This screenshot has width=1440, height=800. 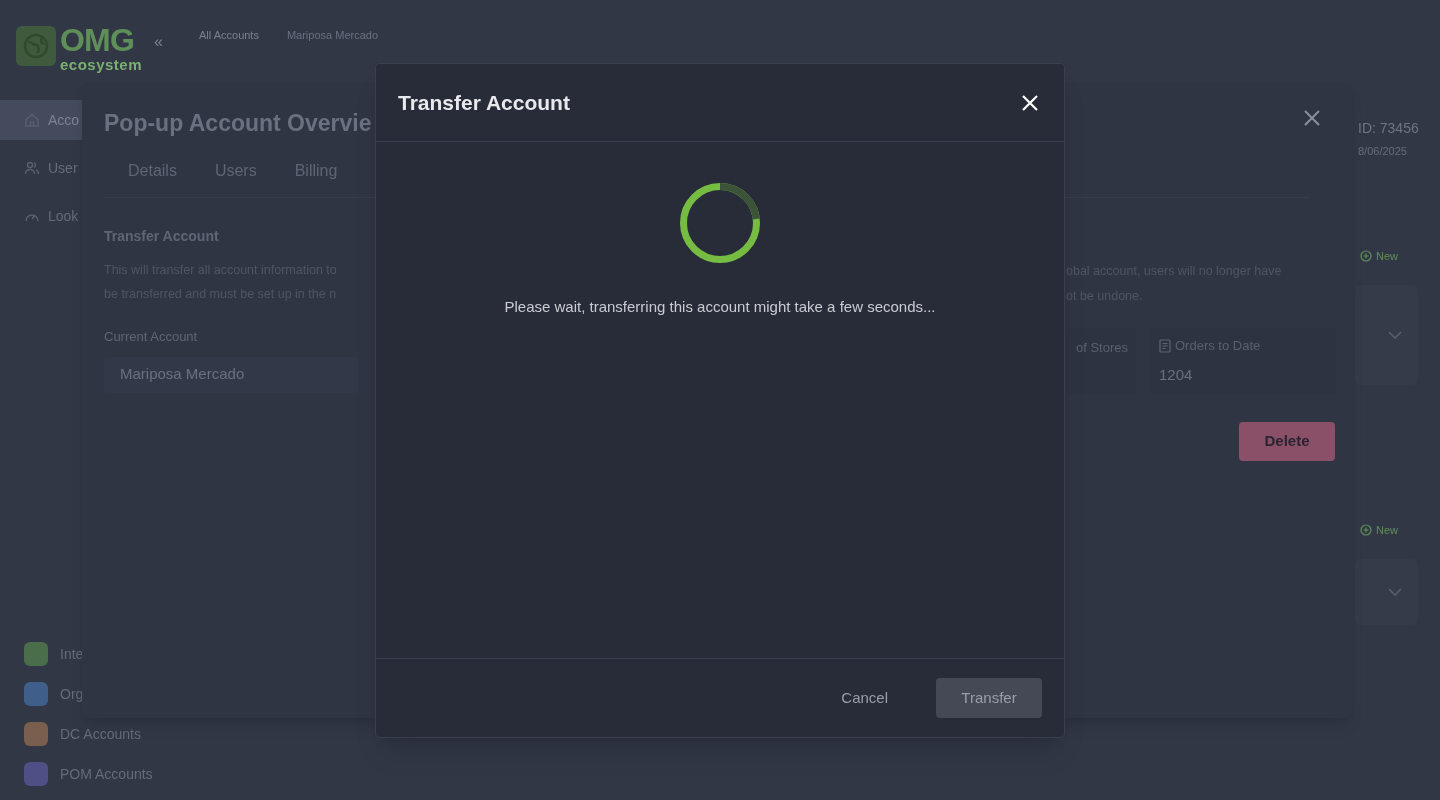 What do you see at coordinates (98, 40) in the screenshot?
I see `logo-title: OMG` at bounding box center [98, 40].